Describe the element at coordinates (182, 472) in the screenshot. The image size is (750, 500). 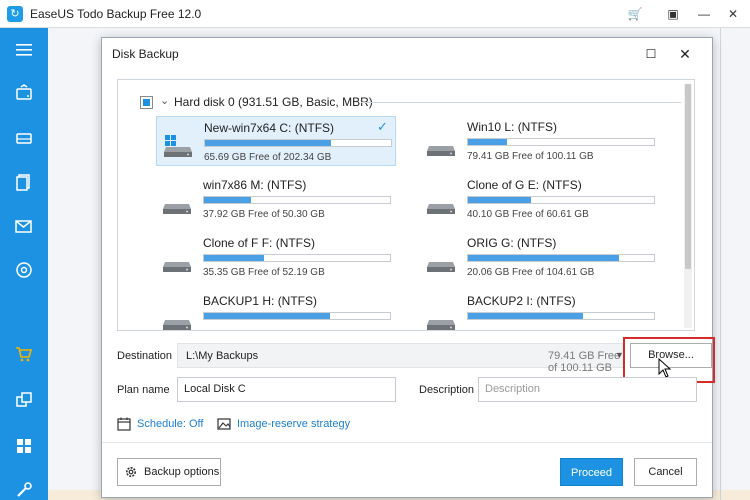
I see `backup-options-label: Backup options` at that location.